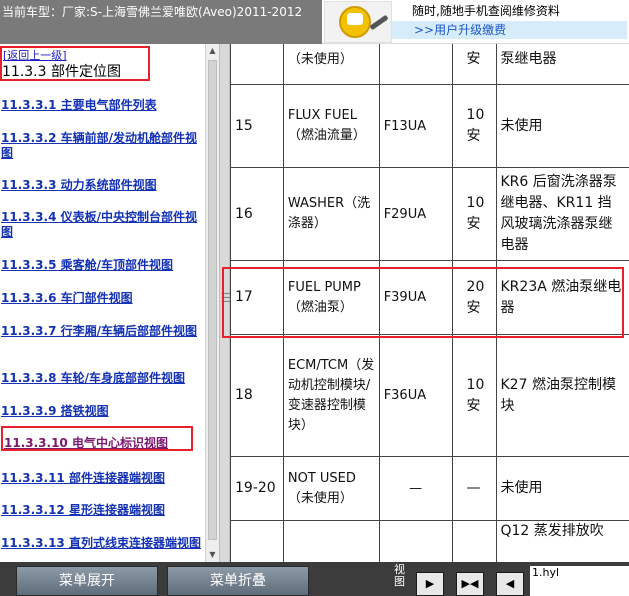 This screenshot has height=596, width=629. Describe the element at coordinates (103, 411) in the screenshot. I see `nav-link-ground-view: 11.3.3.9 搭铁视图` at that location.